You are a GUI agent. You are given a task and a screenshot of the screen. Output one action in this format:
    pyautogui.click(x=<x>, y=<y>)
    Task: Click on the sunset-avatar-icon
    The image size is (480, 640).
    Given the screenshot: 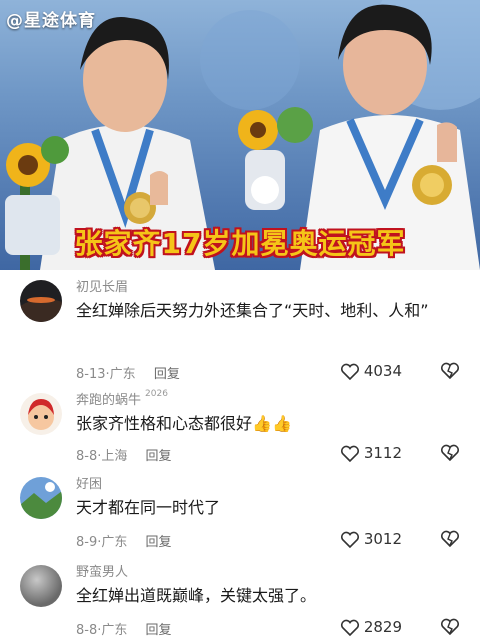 What is the action you would take?
    pyautogui.click(x=41, y=301)
    